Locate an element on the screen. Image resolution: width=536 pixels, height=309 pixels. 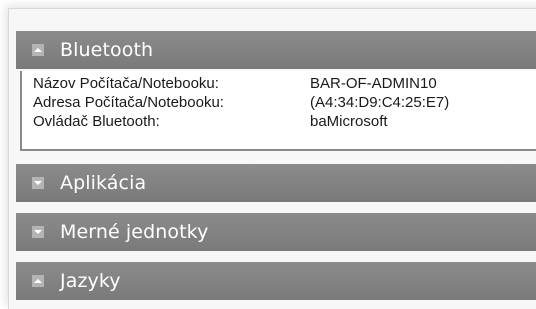
section-header-bluetooth: Bluetooth is located at coordinates (276, 50).